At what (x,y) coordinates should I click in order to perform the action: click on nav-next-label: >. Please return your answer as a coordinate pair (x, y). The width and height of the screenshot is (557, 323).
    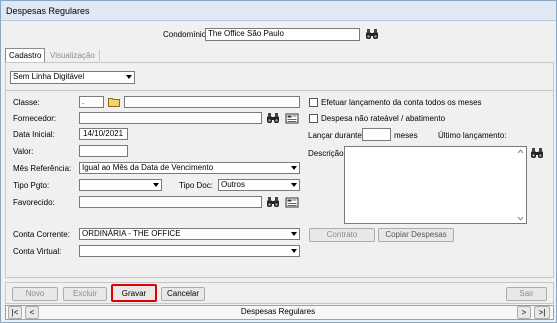
    Looking at the image, I should click on (524, 312).